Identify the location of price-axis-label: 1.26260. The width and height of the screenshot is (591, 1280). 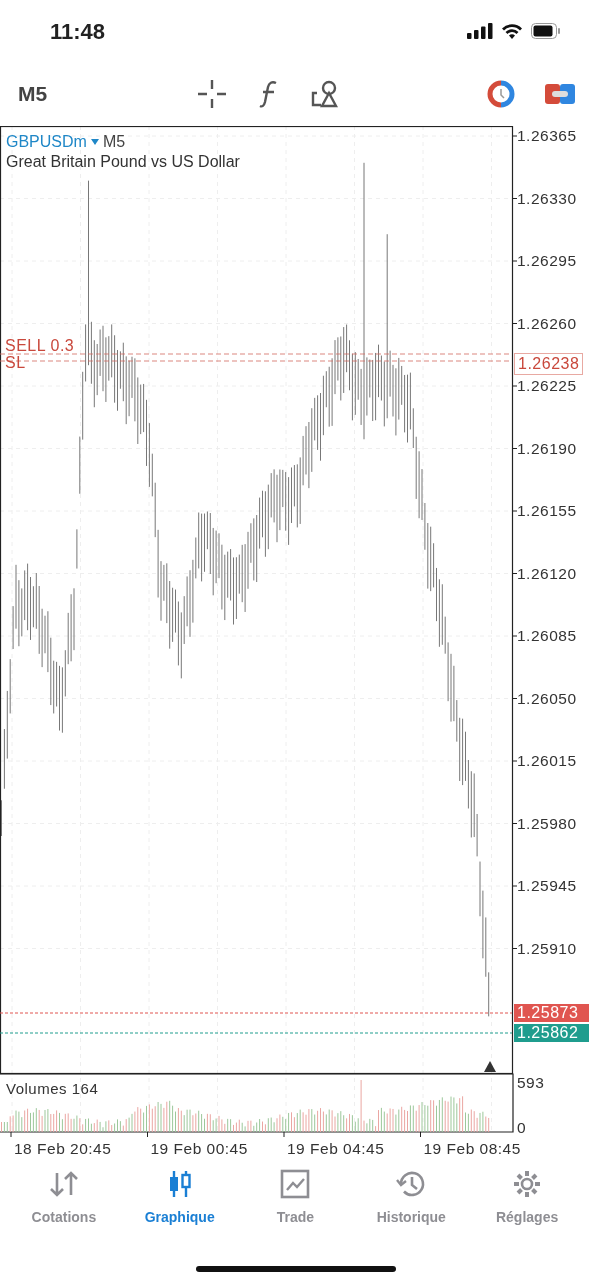
(547, 323).